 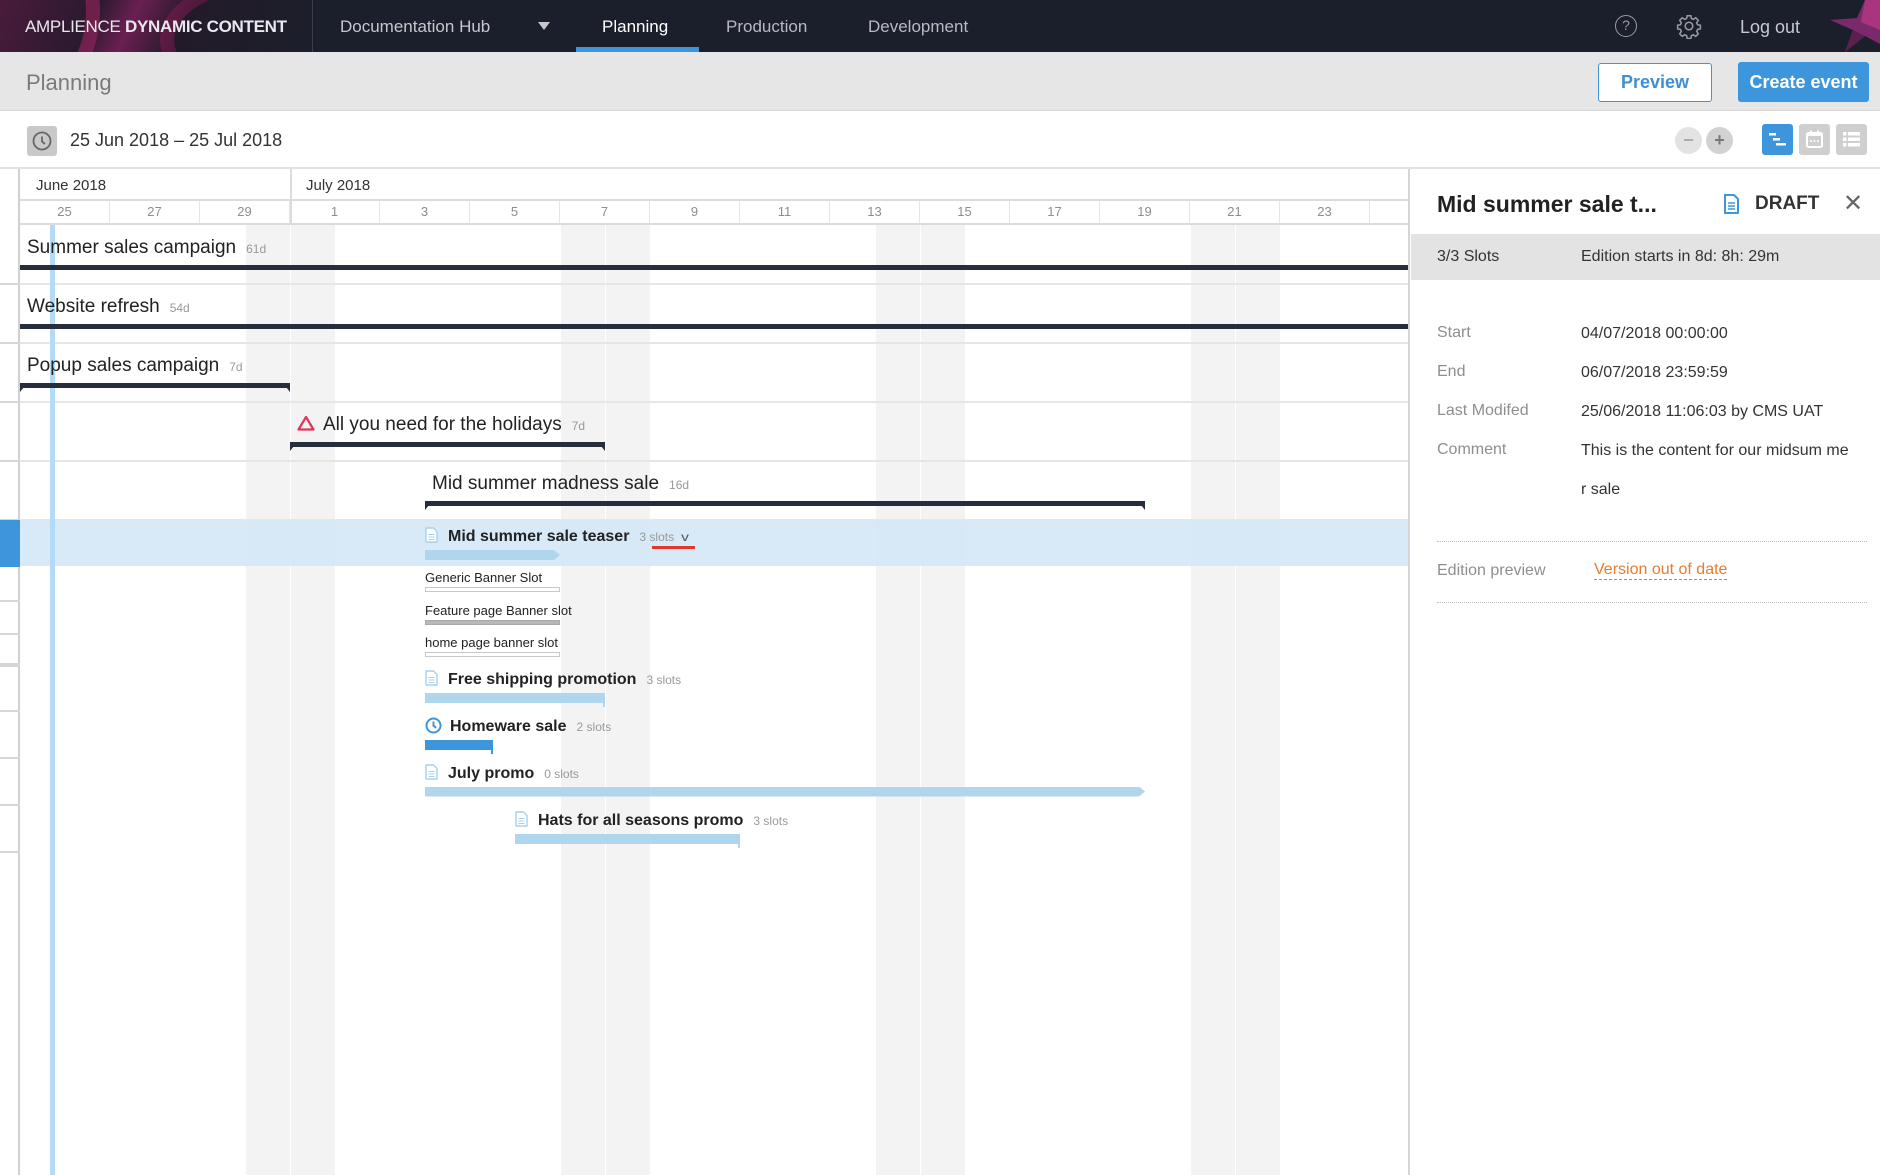 What do you see at coordinates (518, 726) in the screenshot?
I see `edition-title: Homeware sale 2 slots` at bounding box center [518, 726].